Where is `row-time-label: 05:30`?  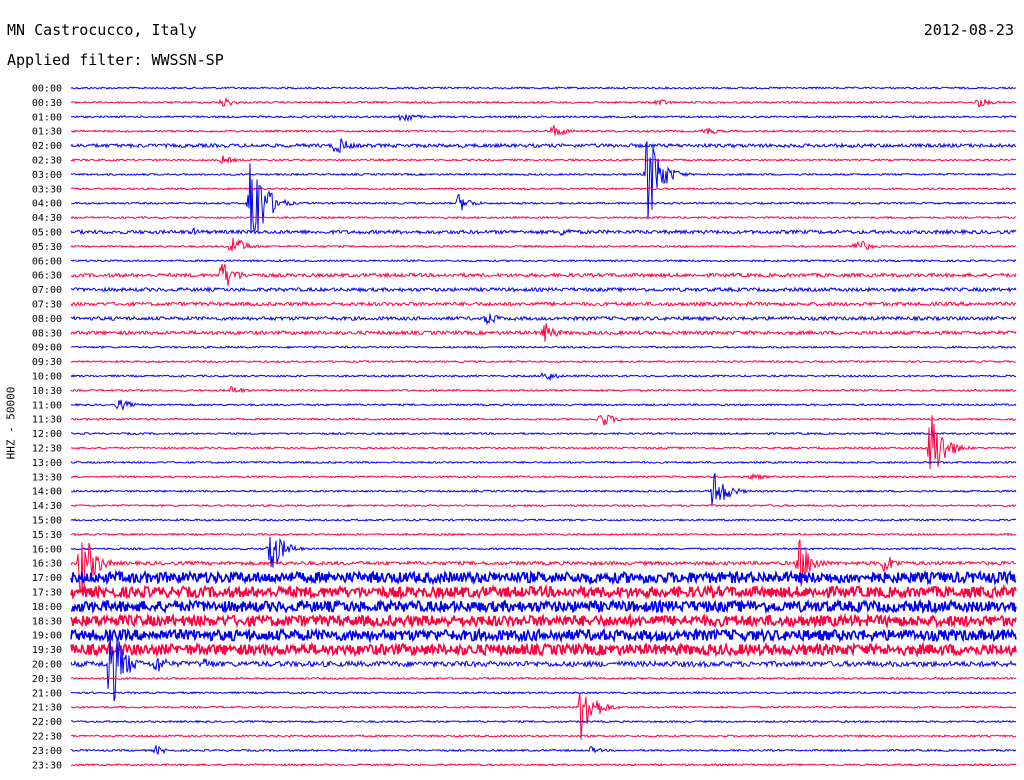 row-time-label: 05:30 is located at coordinates (47, 247).